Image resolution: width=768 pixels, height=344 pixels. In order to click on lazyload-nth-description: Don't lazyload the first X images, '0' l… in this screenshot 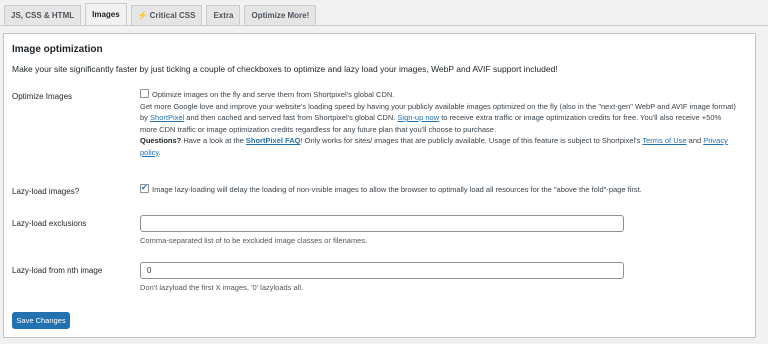, I will do `click(222, 287)`.